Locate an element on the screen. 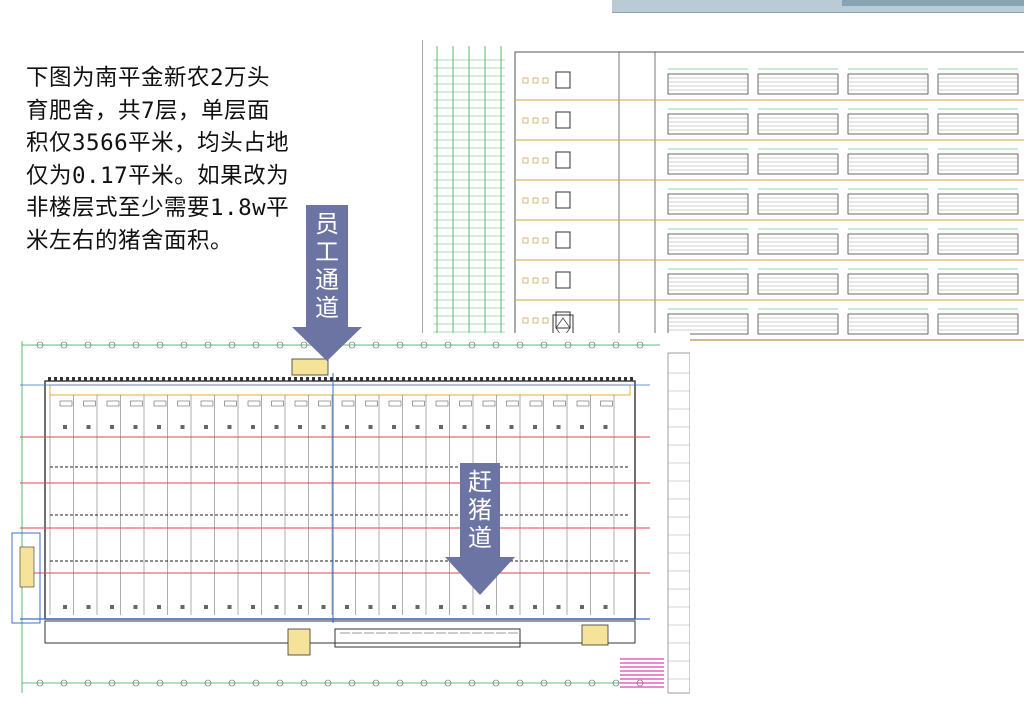  intro-line-5: 非楼层式至少需要1.8w平 is located at coordinates (158, 208).